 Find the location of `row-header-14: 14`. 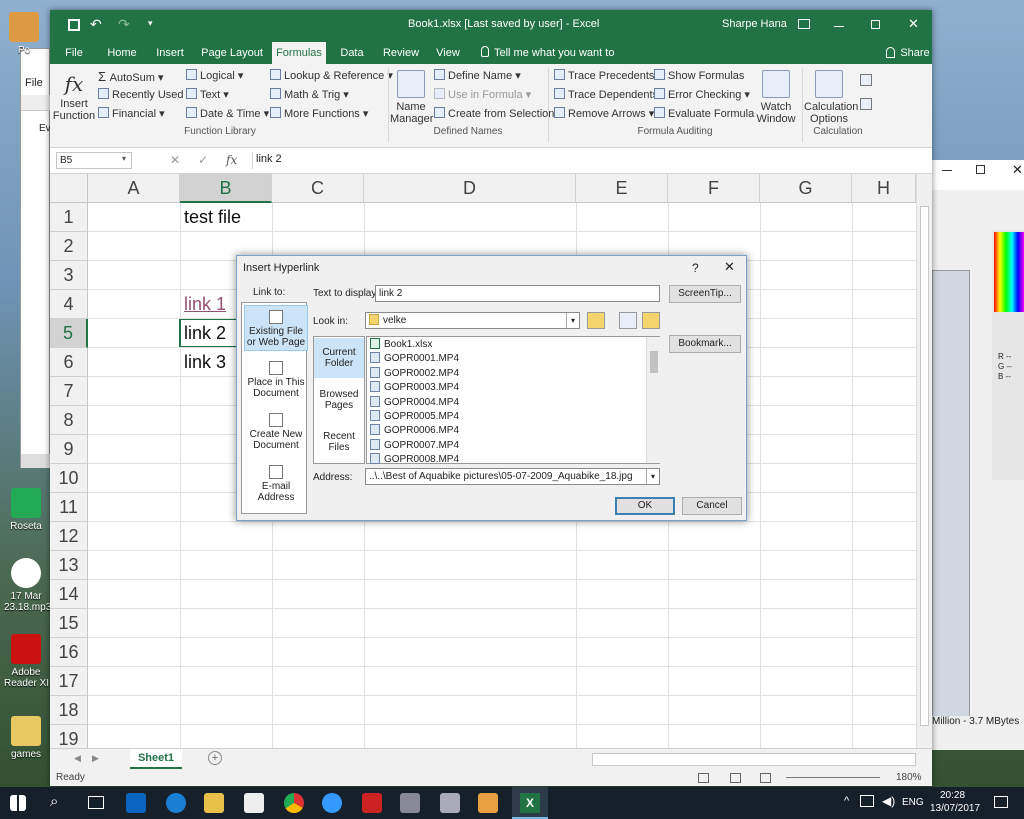

row-header-14: 14 is located at coordinates (69, 594).